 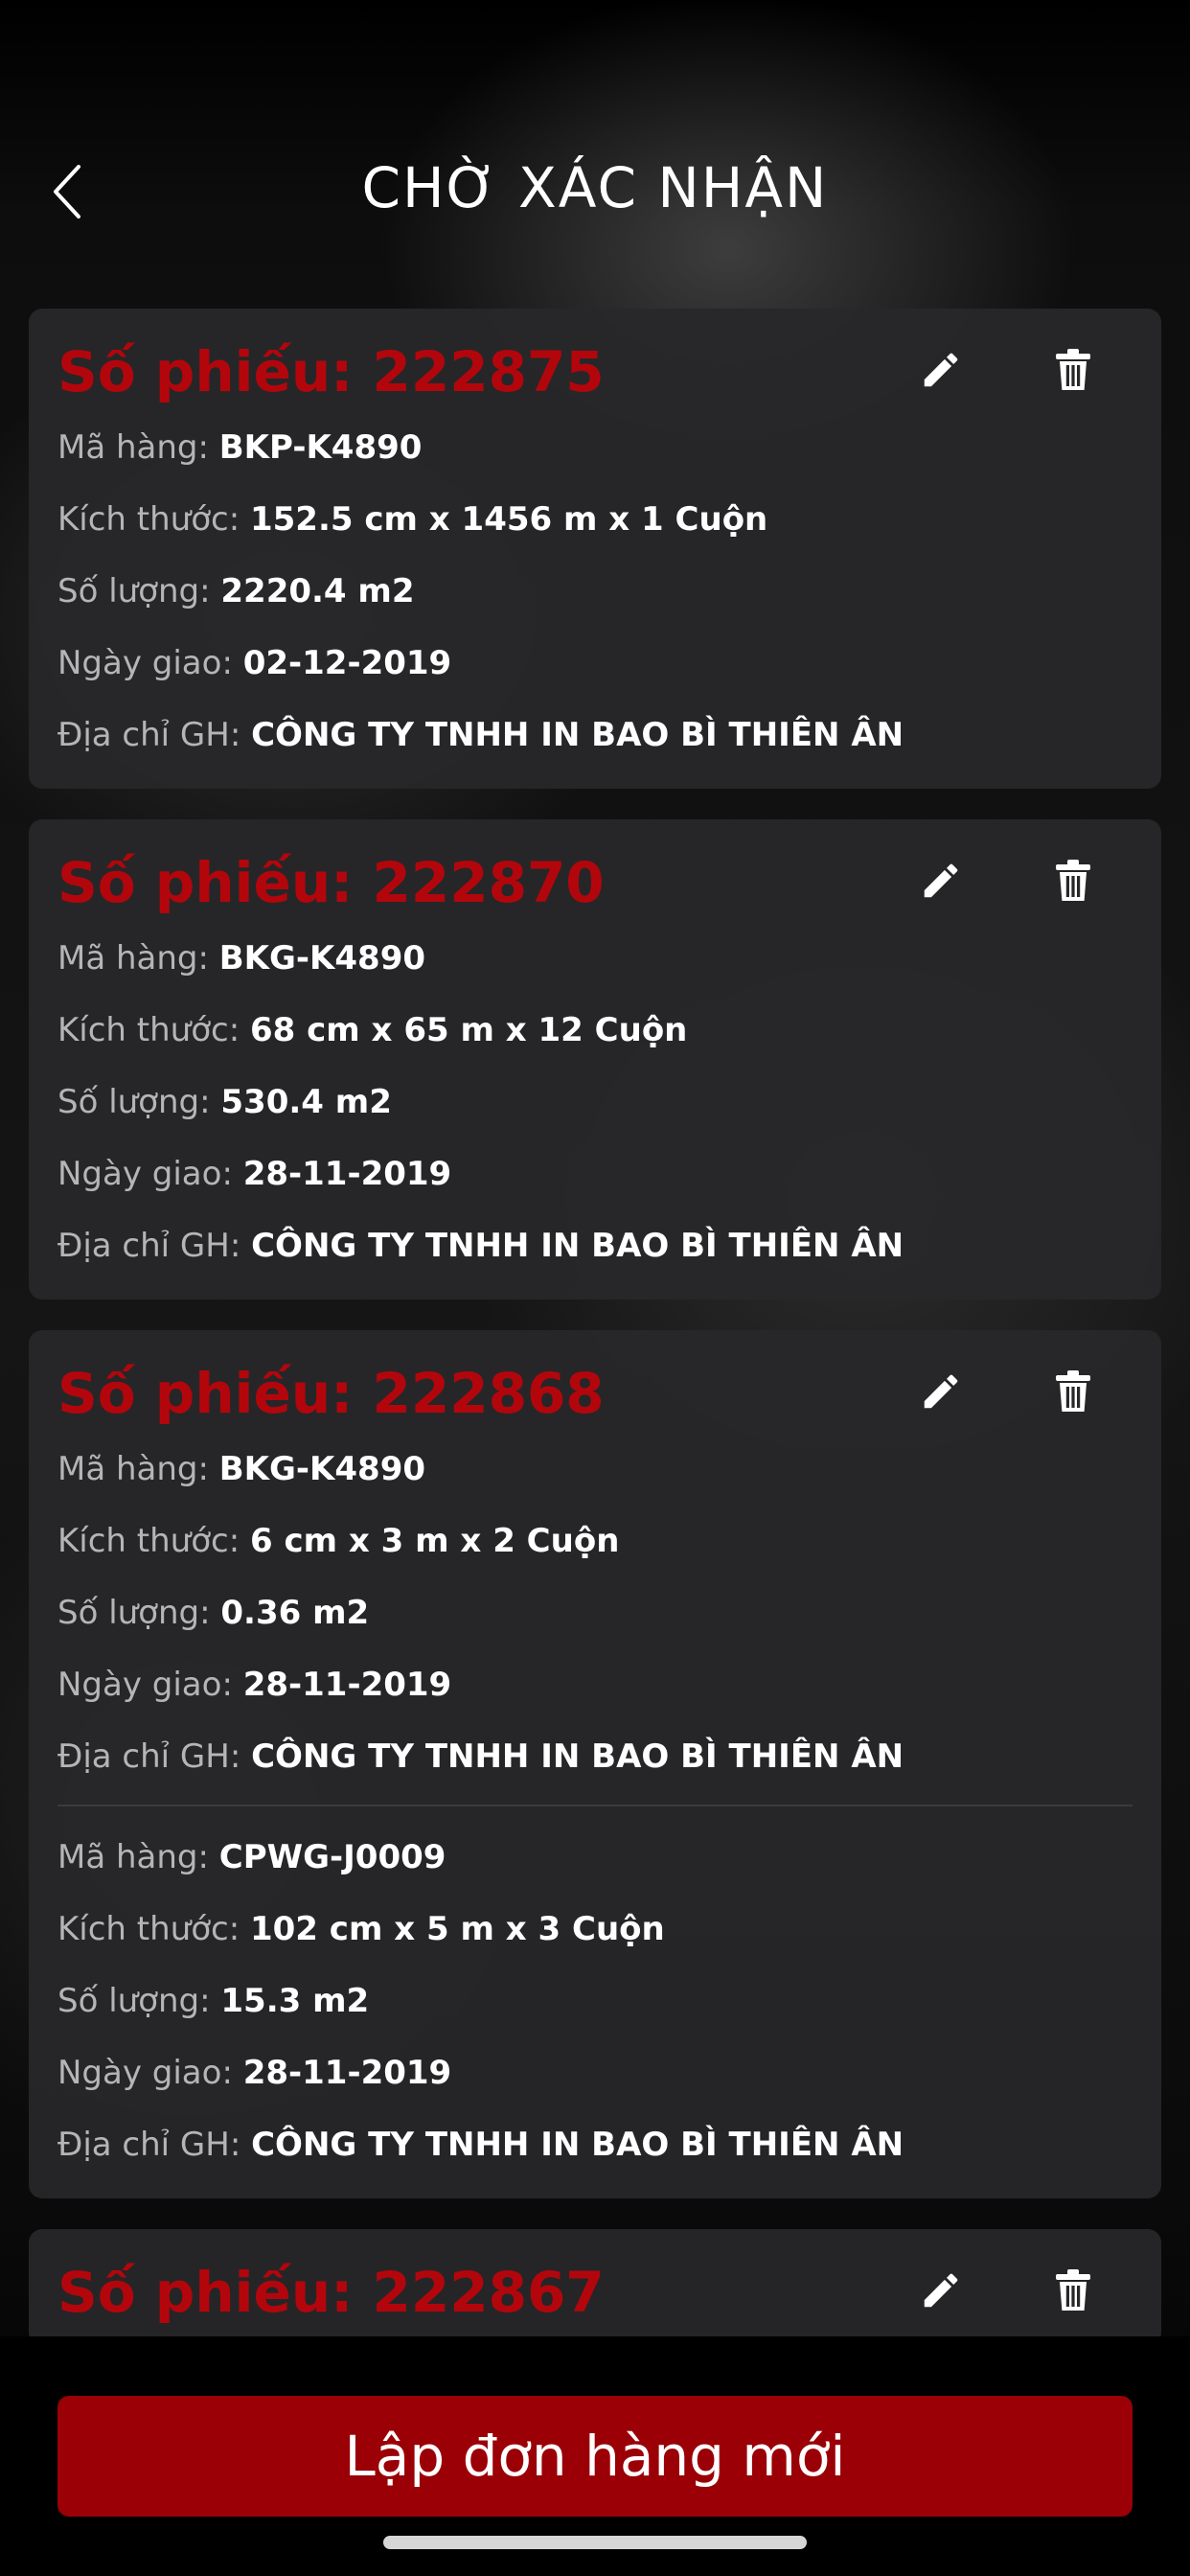 I want to click on order-card-header: Số phiếu: 222870, so click(x=595, y=882).